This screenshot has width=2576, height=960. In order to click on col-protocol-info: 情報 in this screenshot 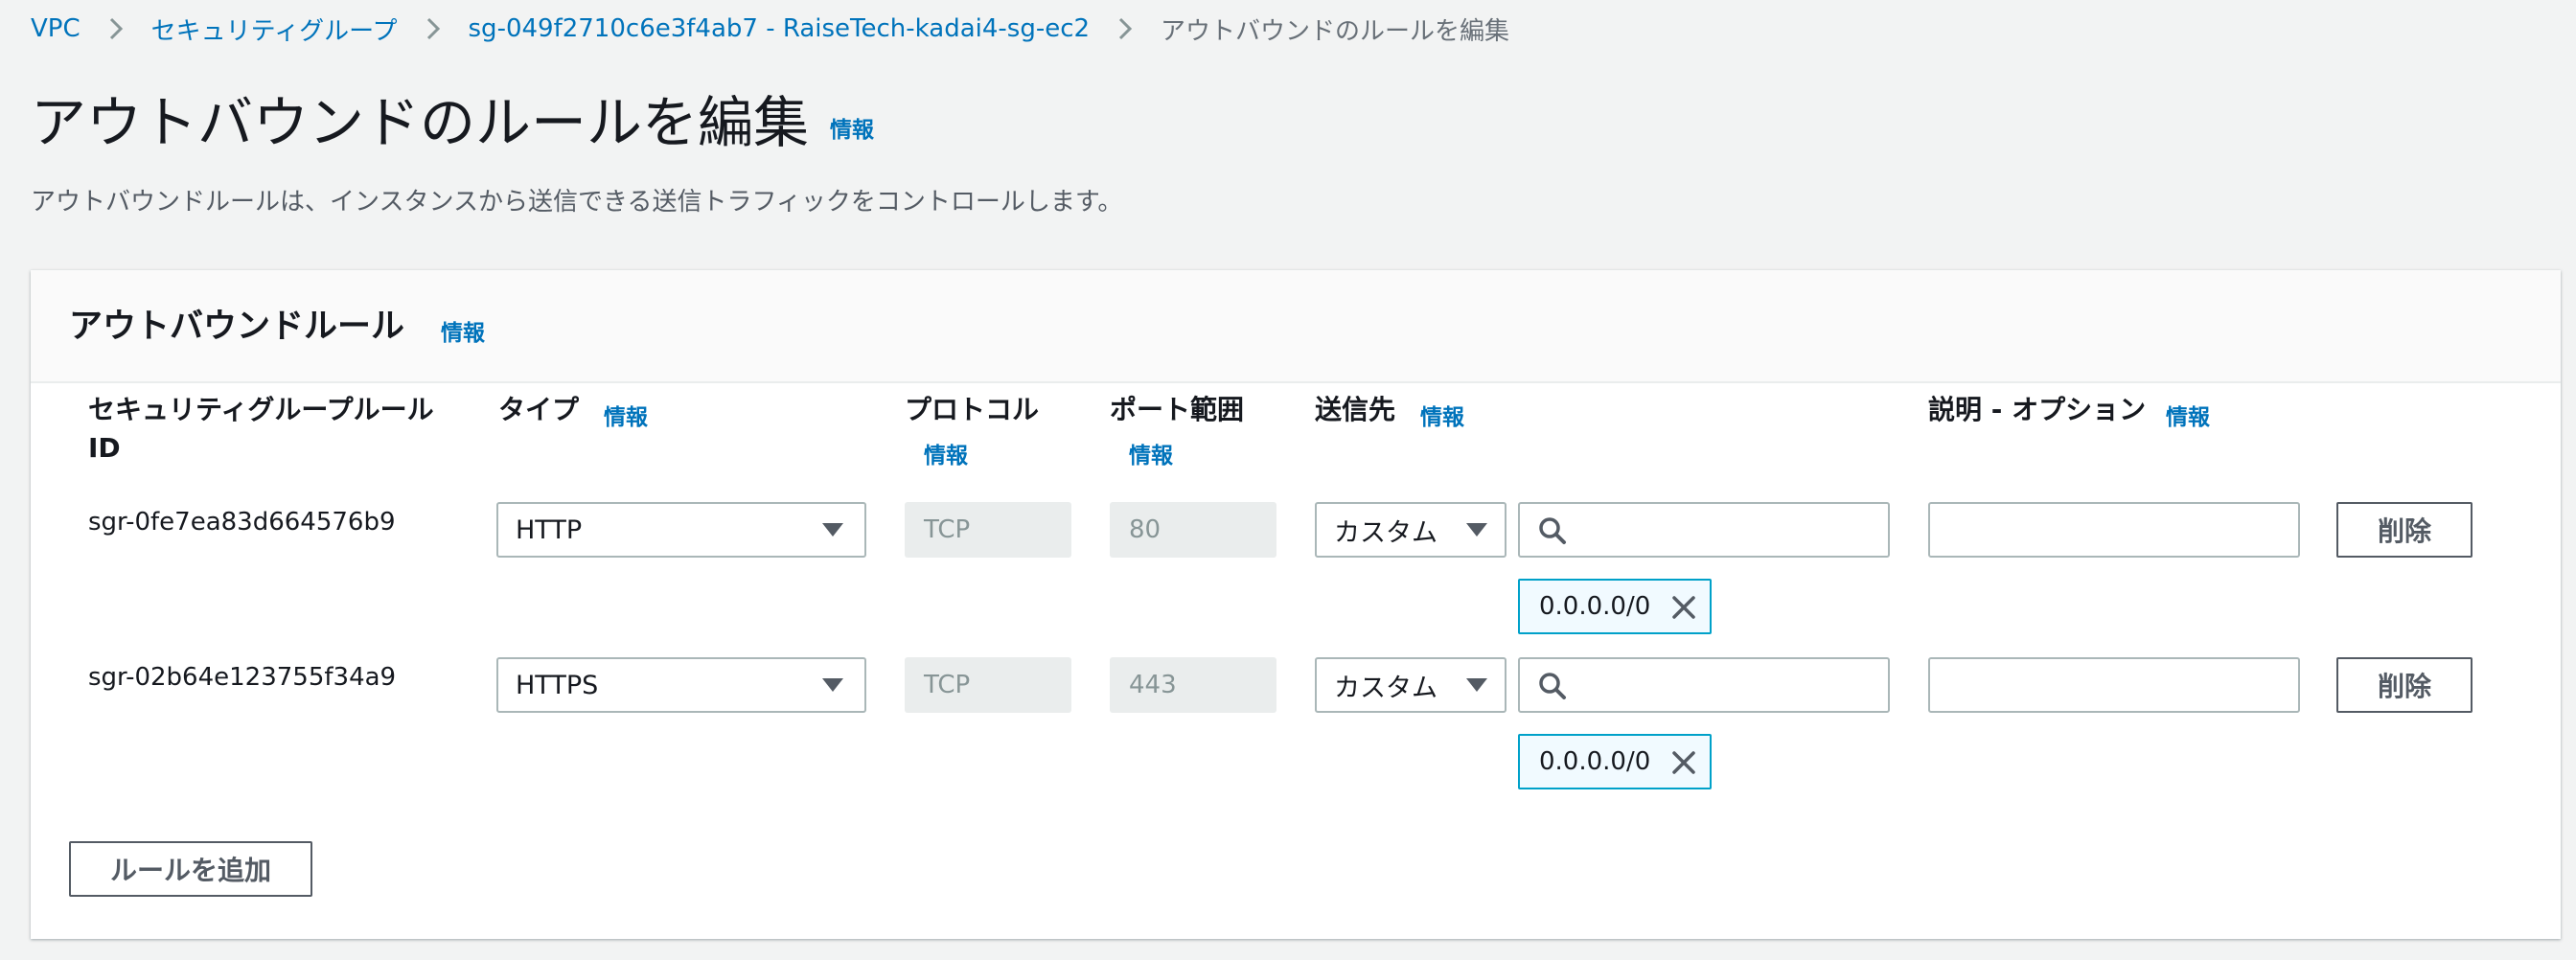, I will do `click(946, 453)`.